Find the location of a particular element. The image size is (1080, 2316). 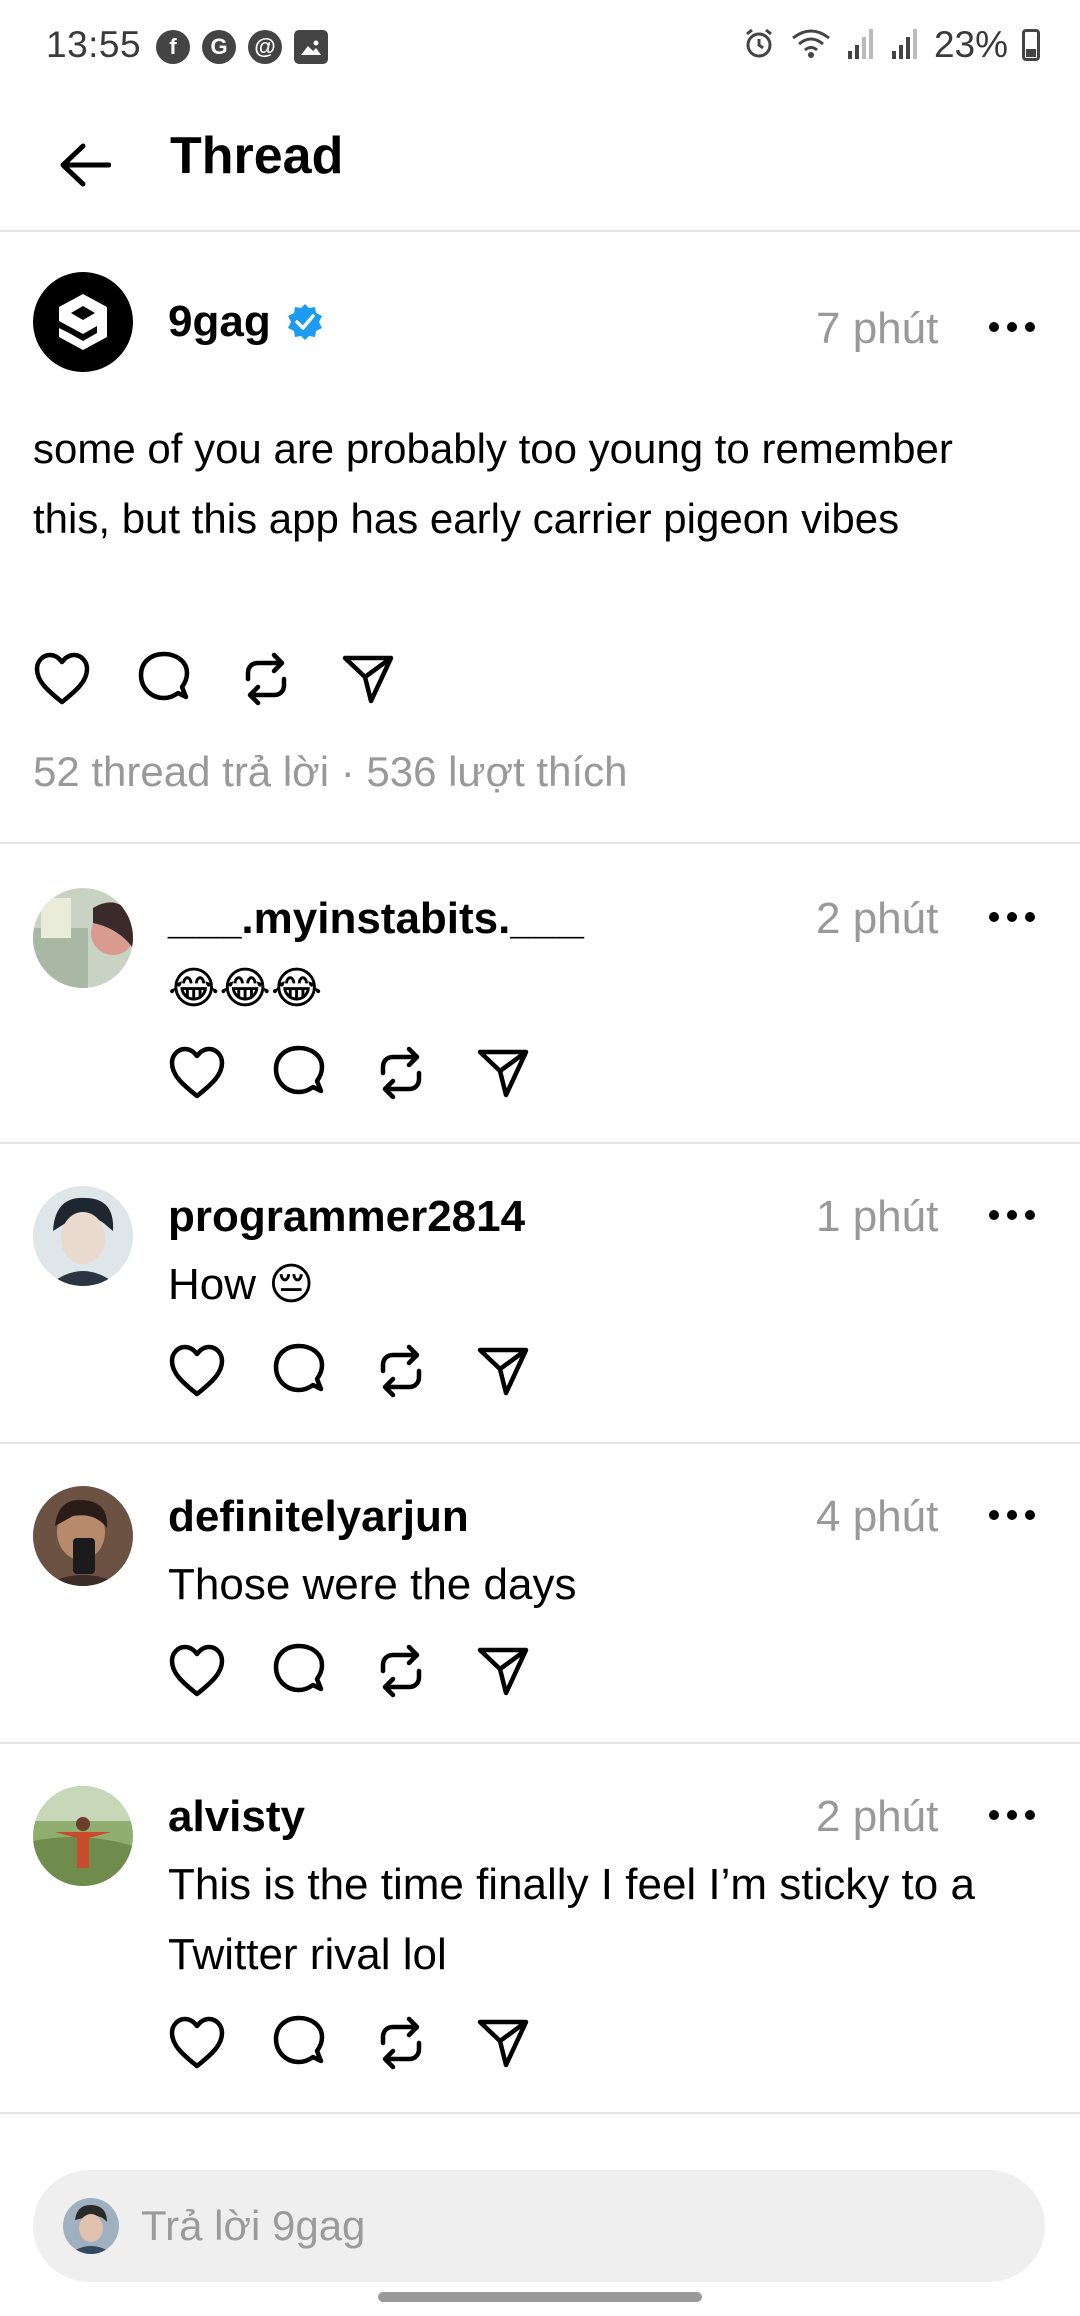

reply-username: programmer2814 is located at coordinates (346, 1217).